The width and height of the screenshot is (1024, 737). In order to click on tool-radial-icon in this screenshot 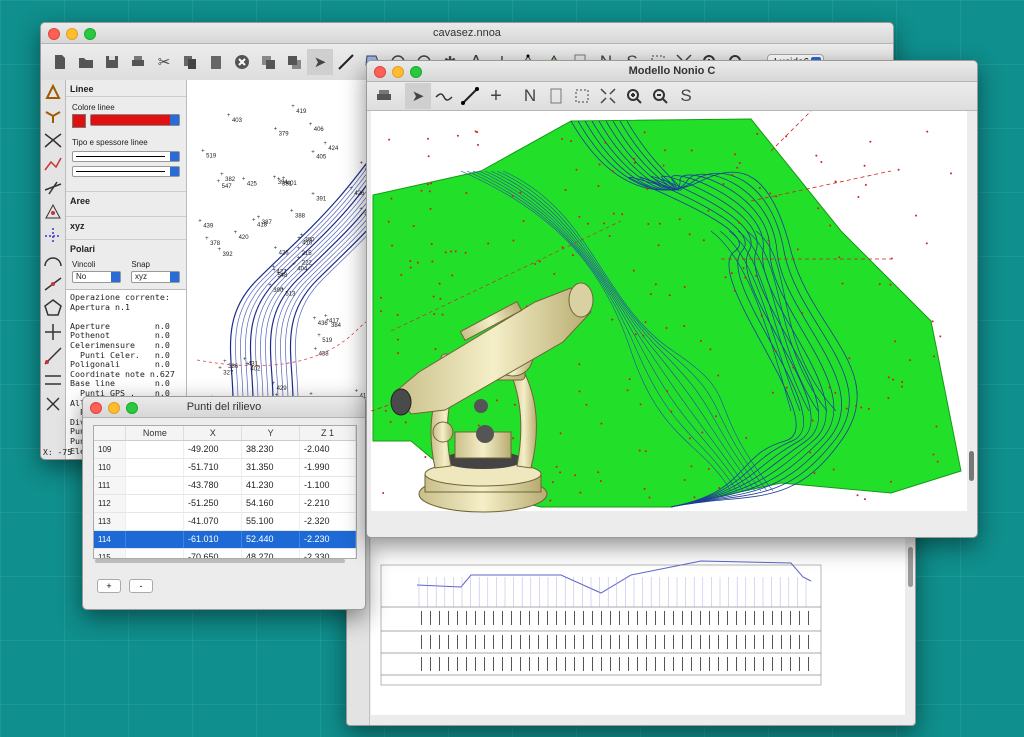, I will do `click(53, 140)`.